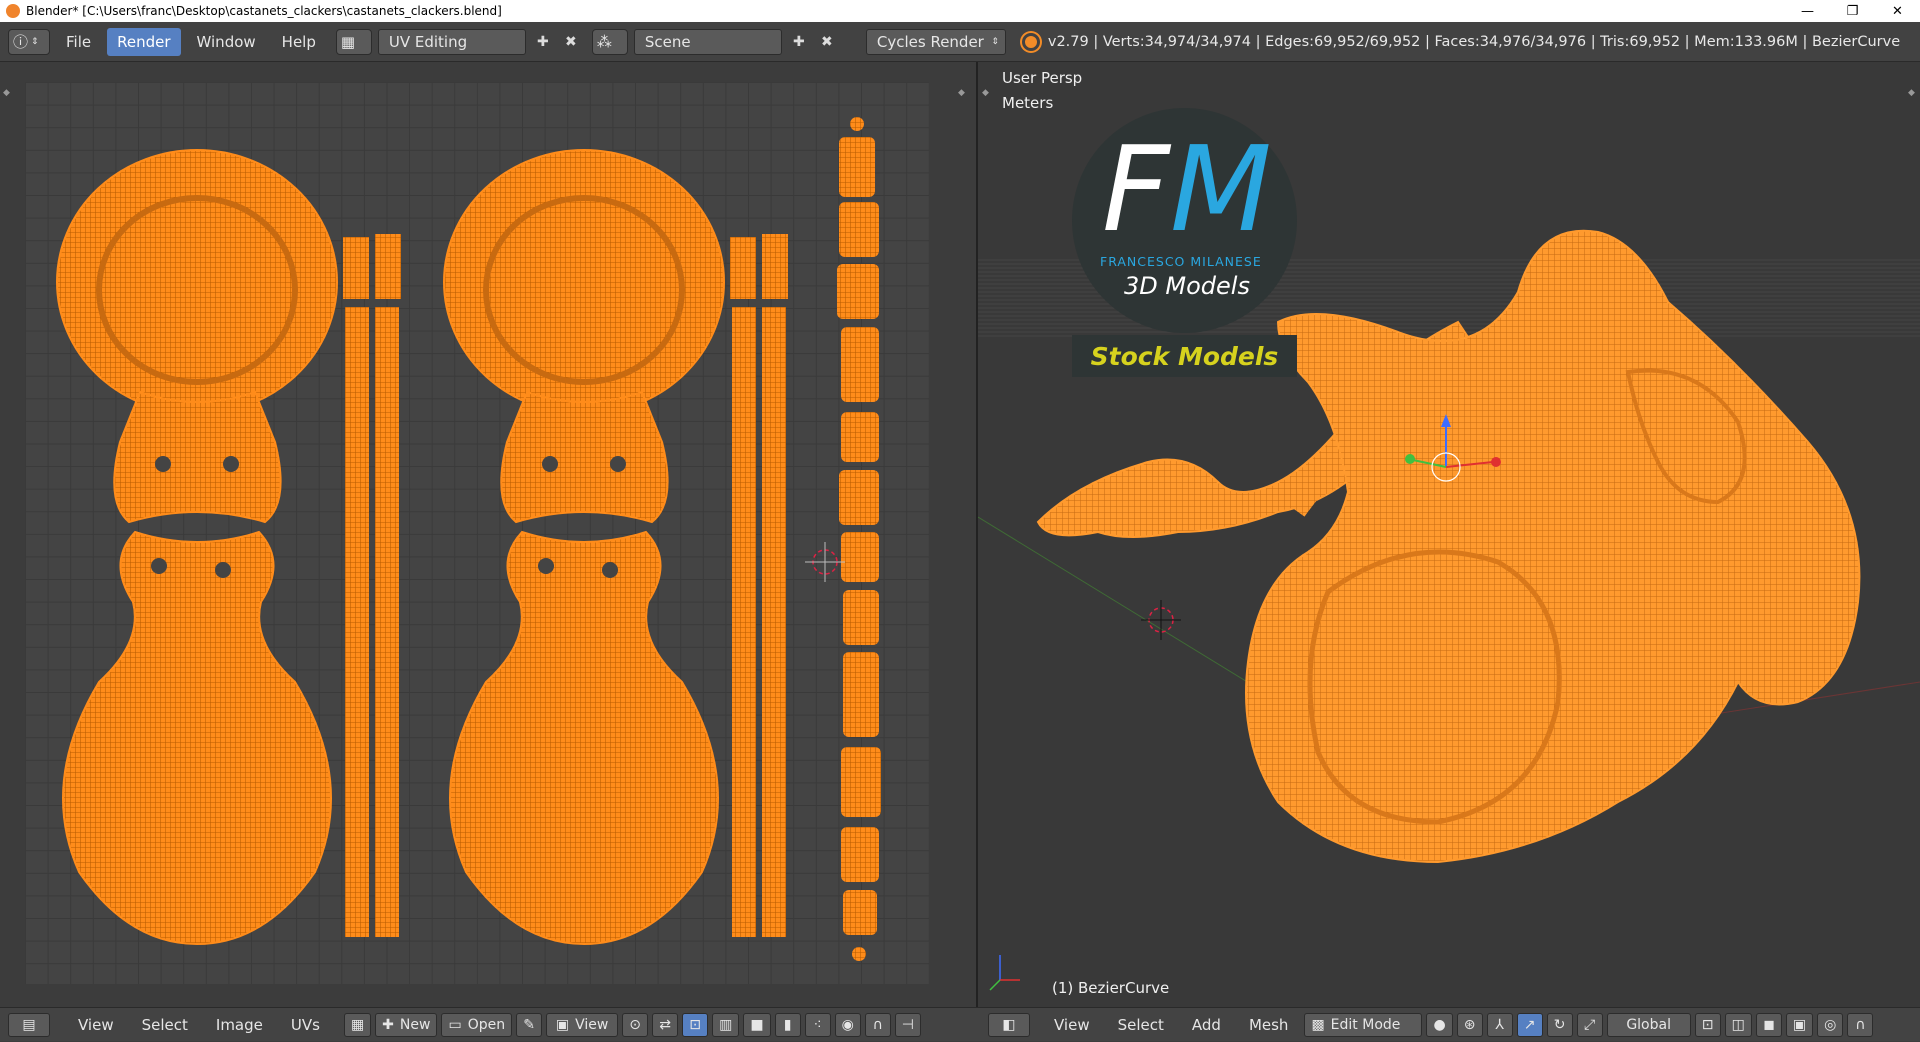  What do you see at coordinates (1499, 1024) in the screenshot?
I see `manipulator-toggle: ⅄` at bounding box center [1499, 1024].